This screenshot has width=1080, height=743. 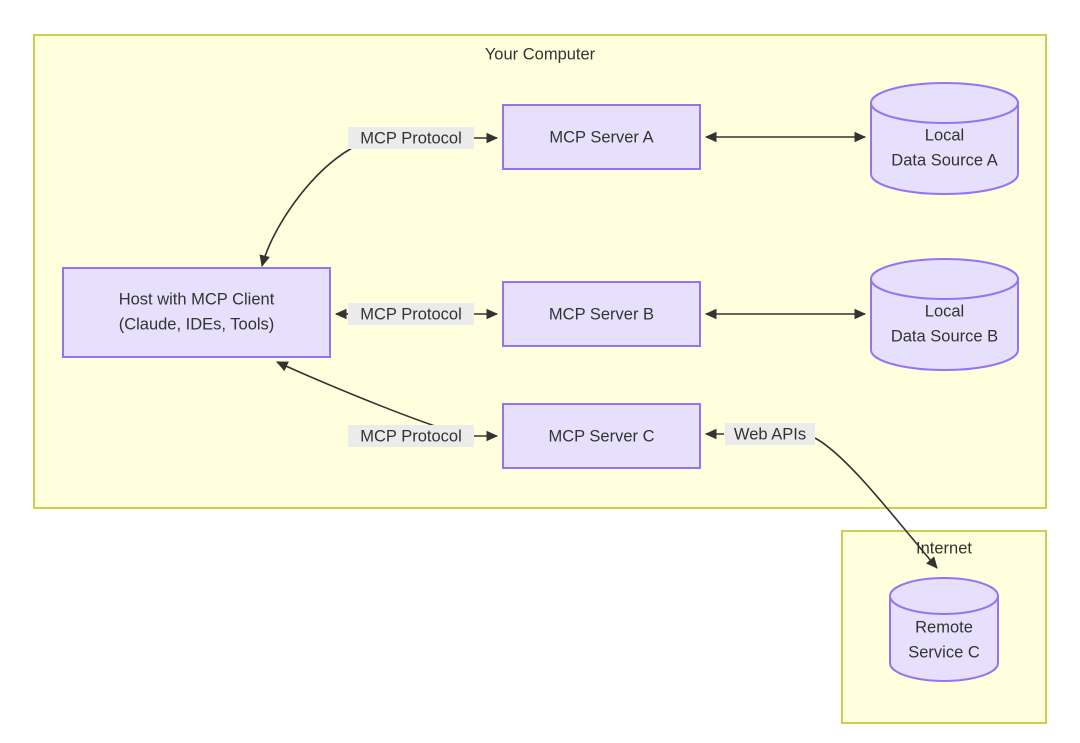 What do you see at coordinates (540, 54) in the screenshot?
I see `group-your-computer-label: Your Computer` at bounding box center [540, 54].